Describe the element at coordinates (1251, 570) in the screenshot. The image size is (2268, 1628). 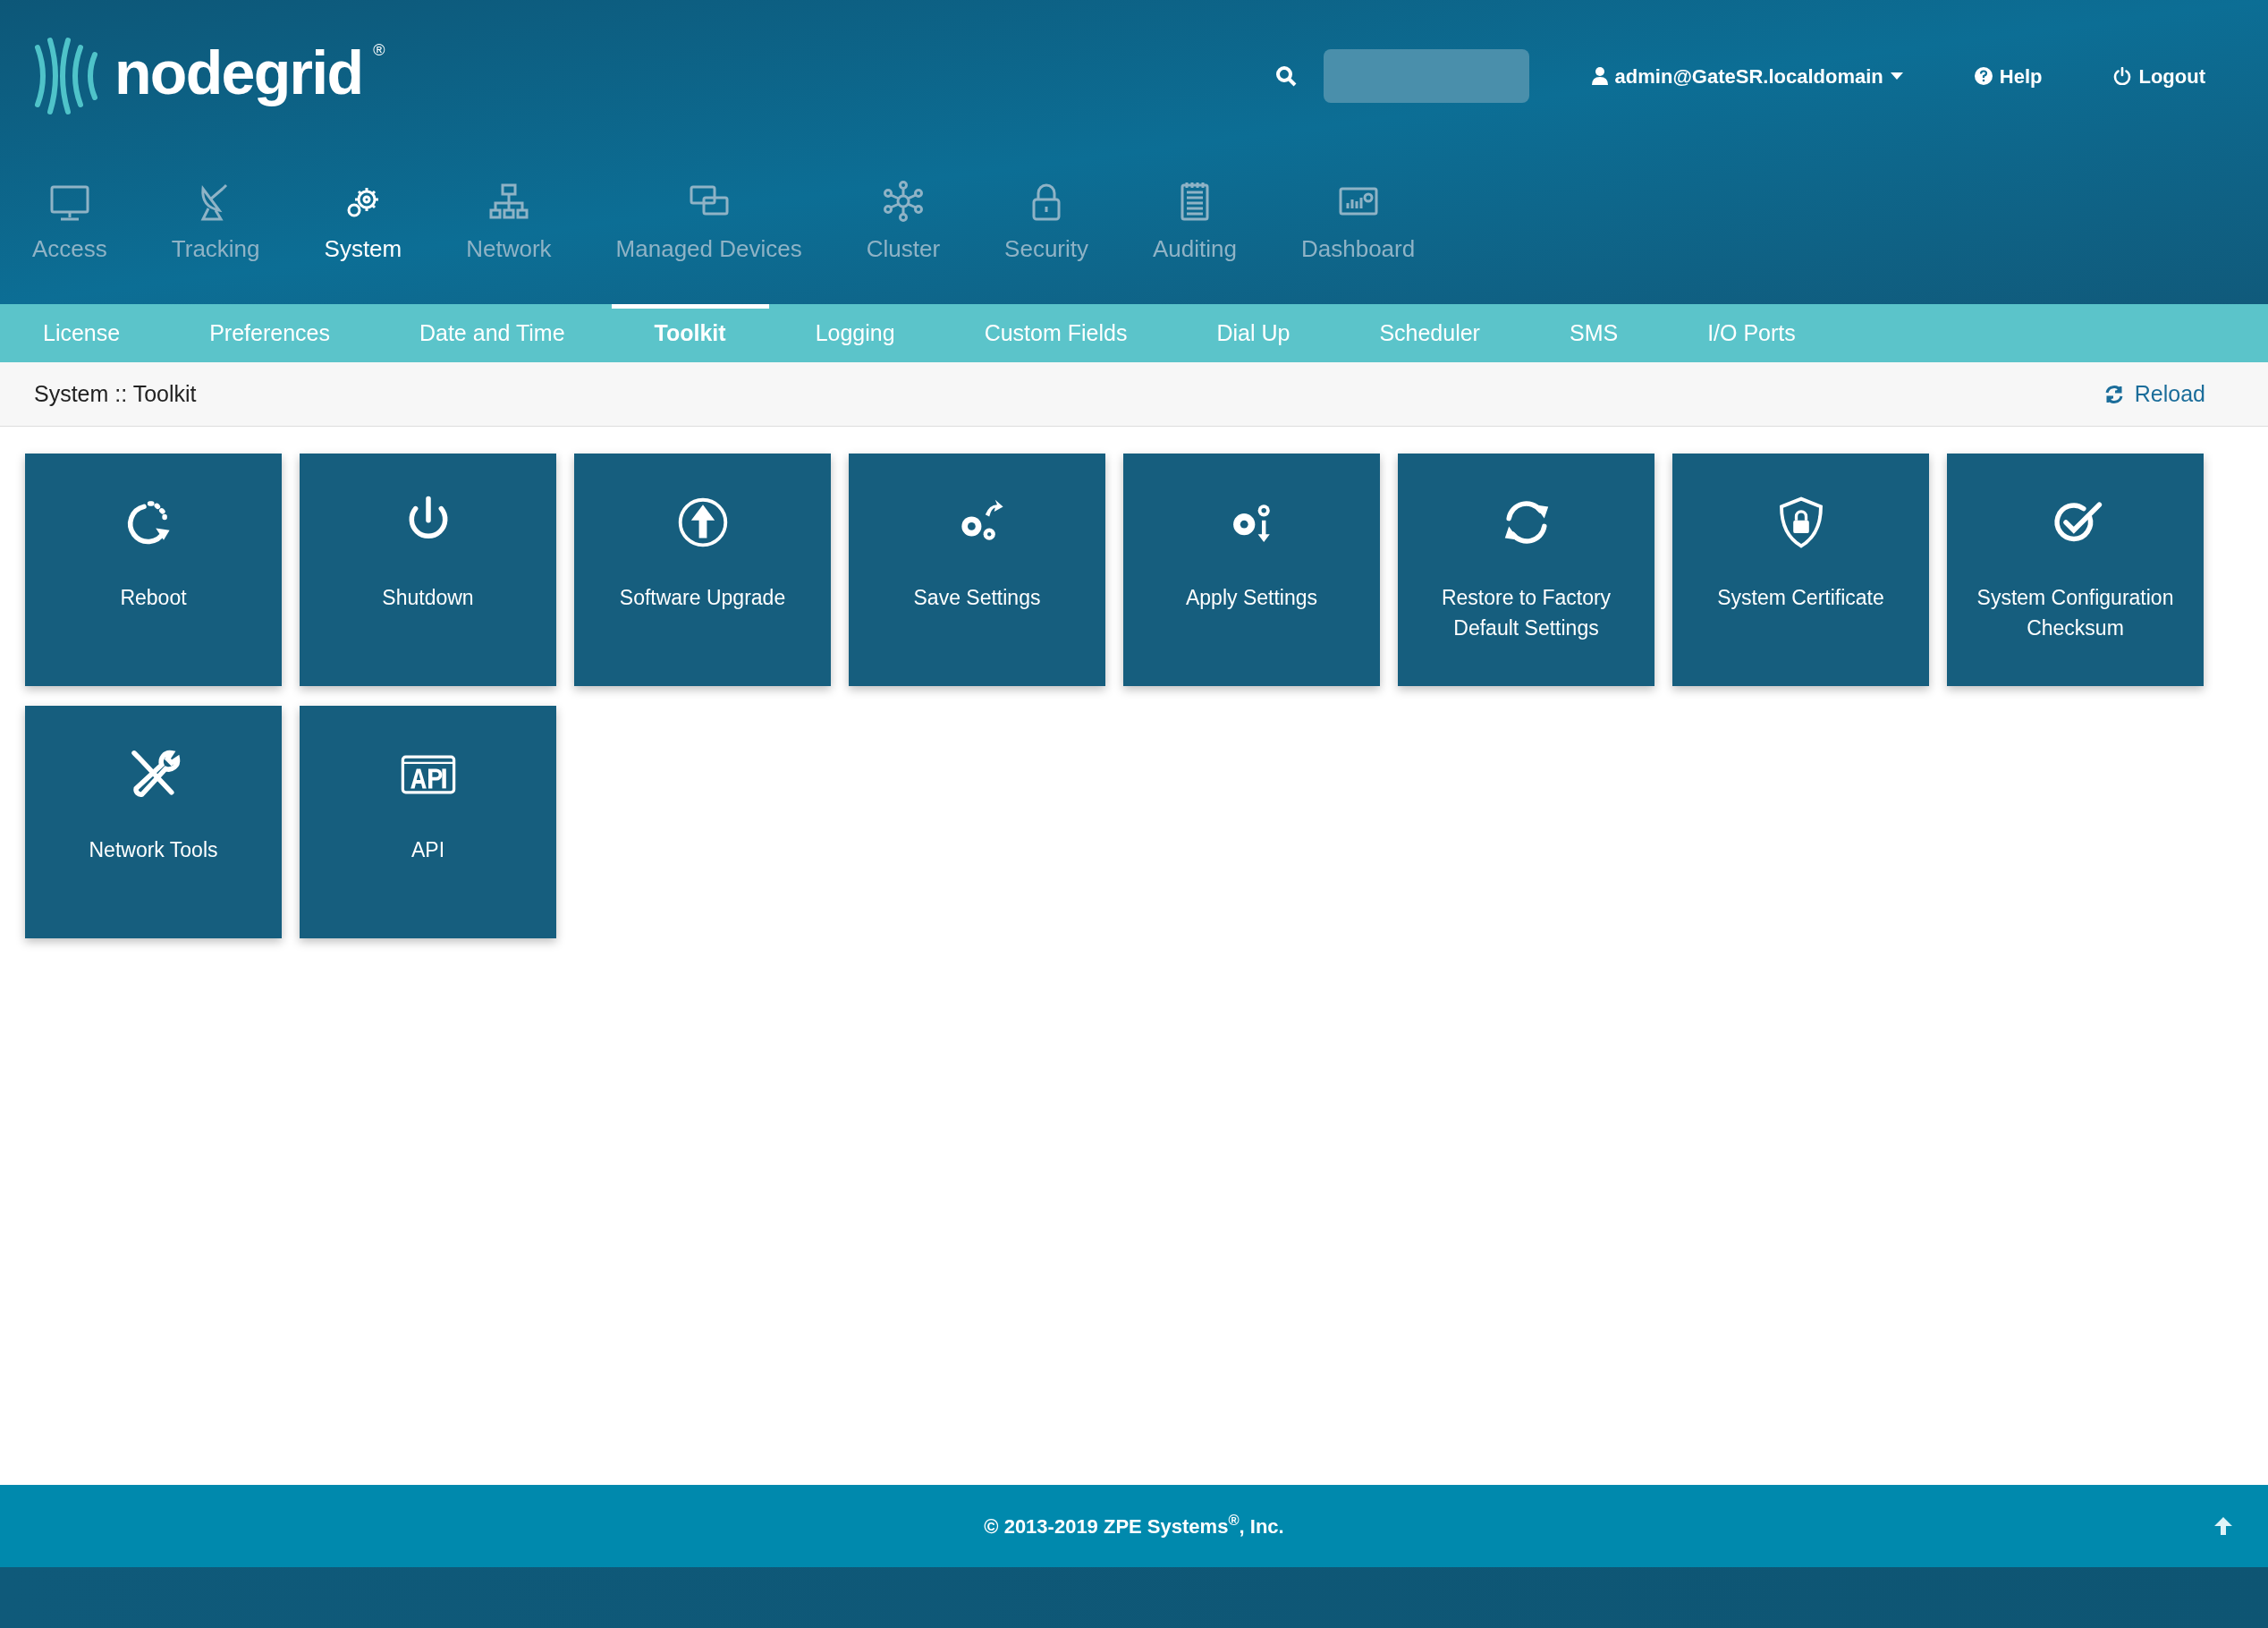
I see `toolkit-tile: Apply Settings` at that location.